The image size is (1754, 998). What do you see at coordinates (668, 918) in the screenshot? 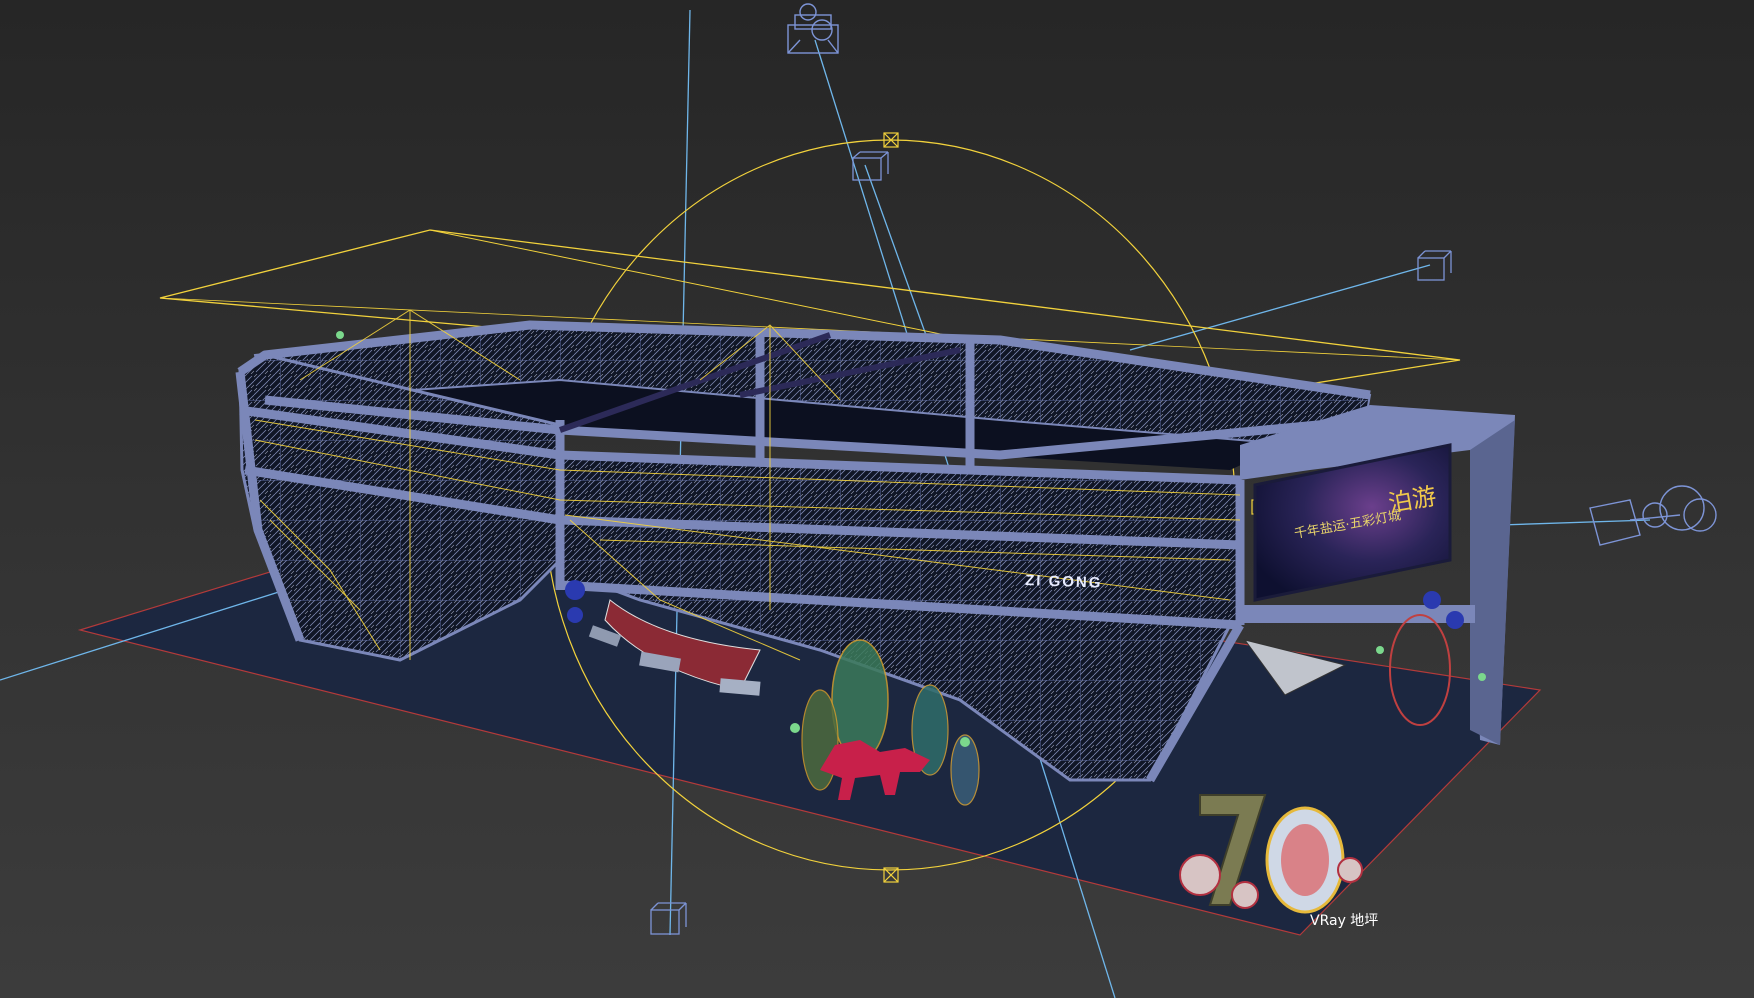
I see `light-target-icon-bottom` at bounding box center [668, 918].